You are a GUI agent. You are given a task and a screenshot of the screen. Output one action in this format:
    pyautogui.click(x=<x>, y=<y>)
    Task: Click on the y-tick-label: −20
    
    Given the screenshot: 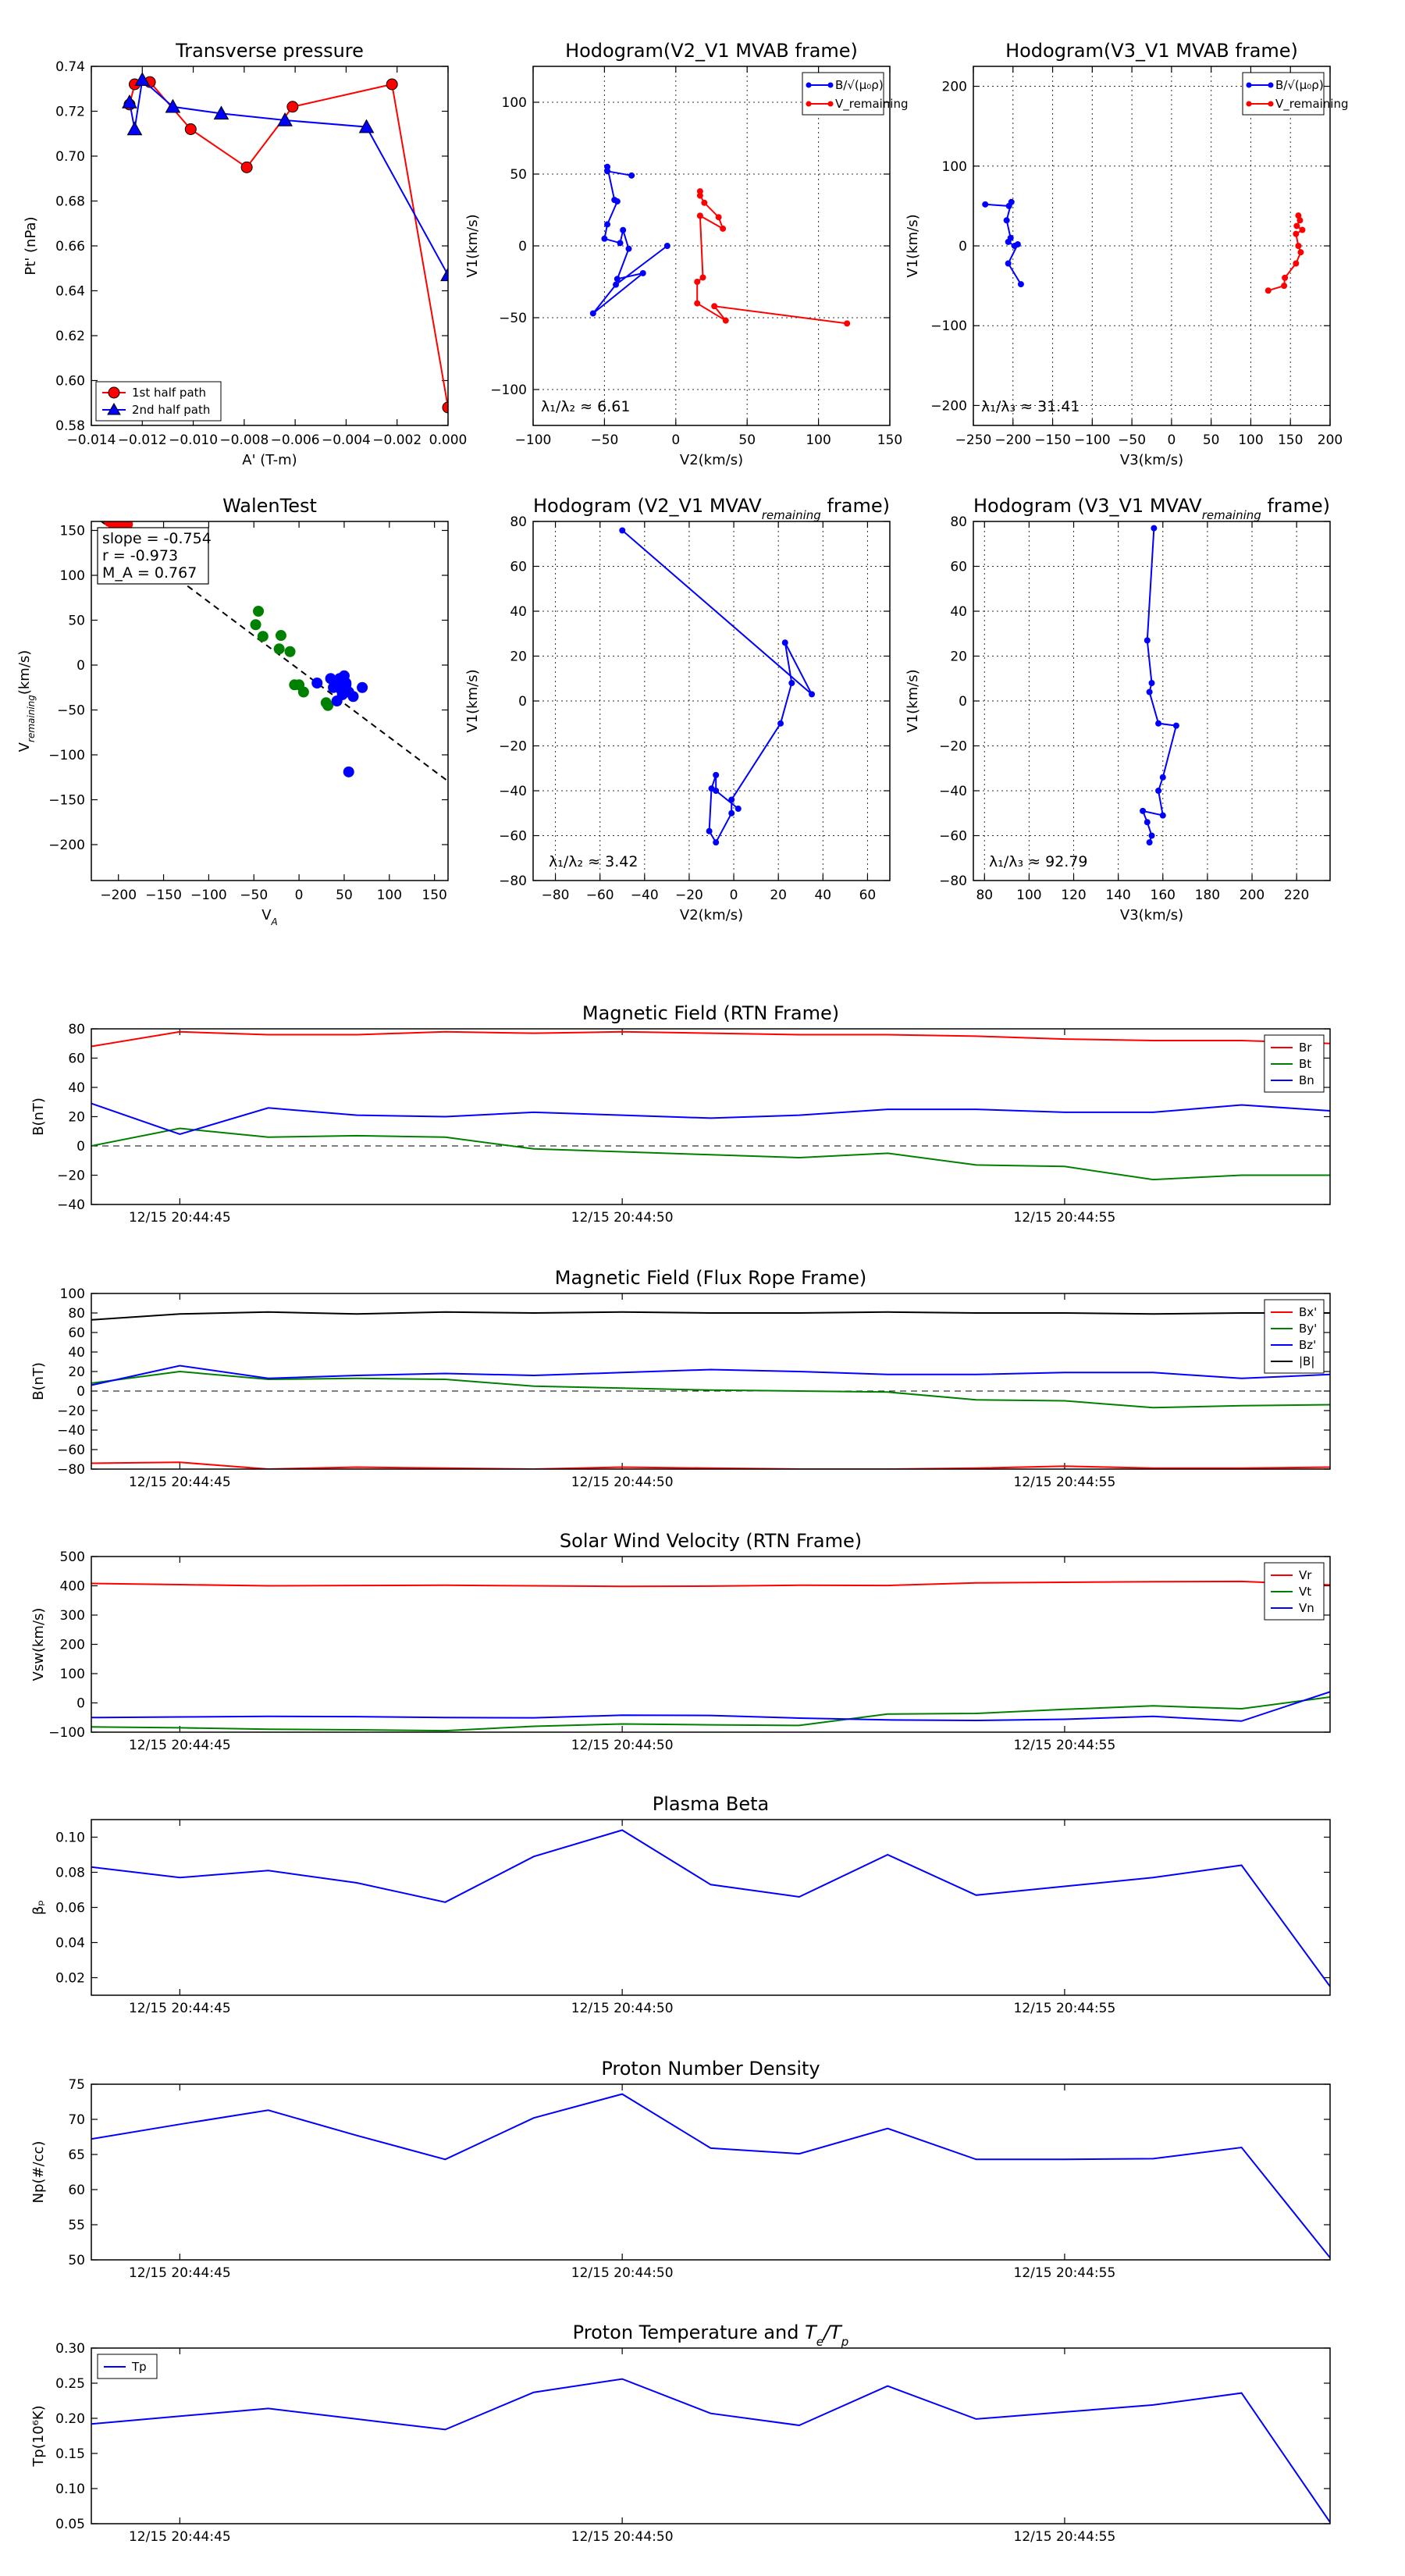 What is the action you would take?
    pyautogui.click(x=71, y=1411)
    